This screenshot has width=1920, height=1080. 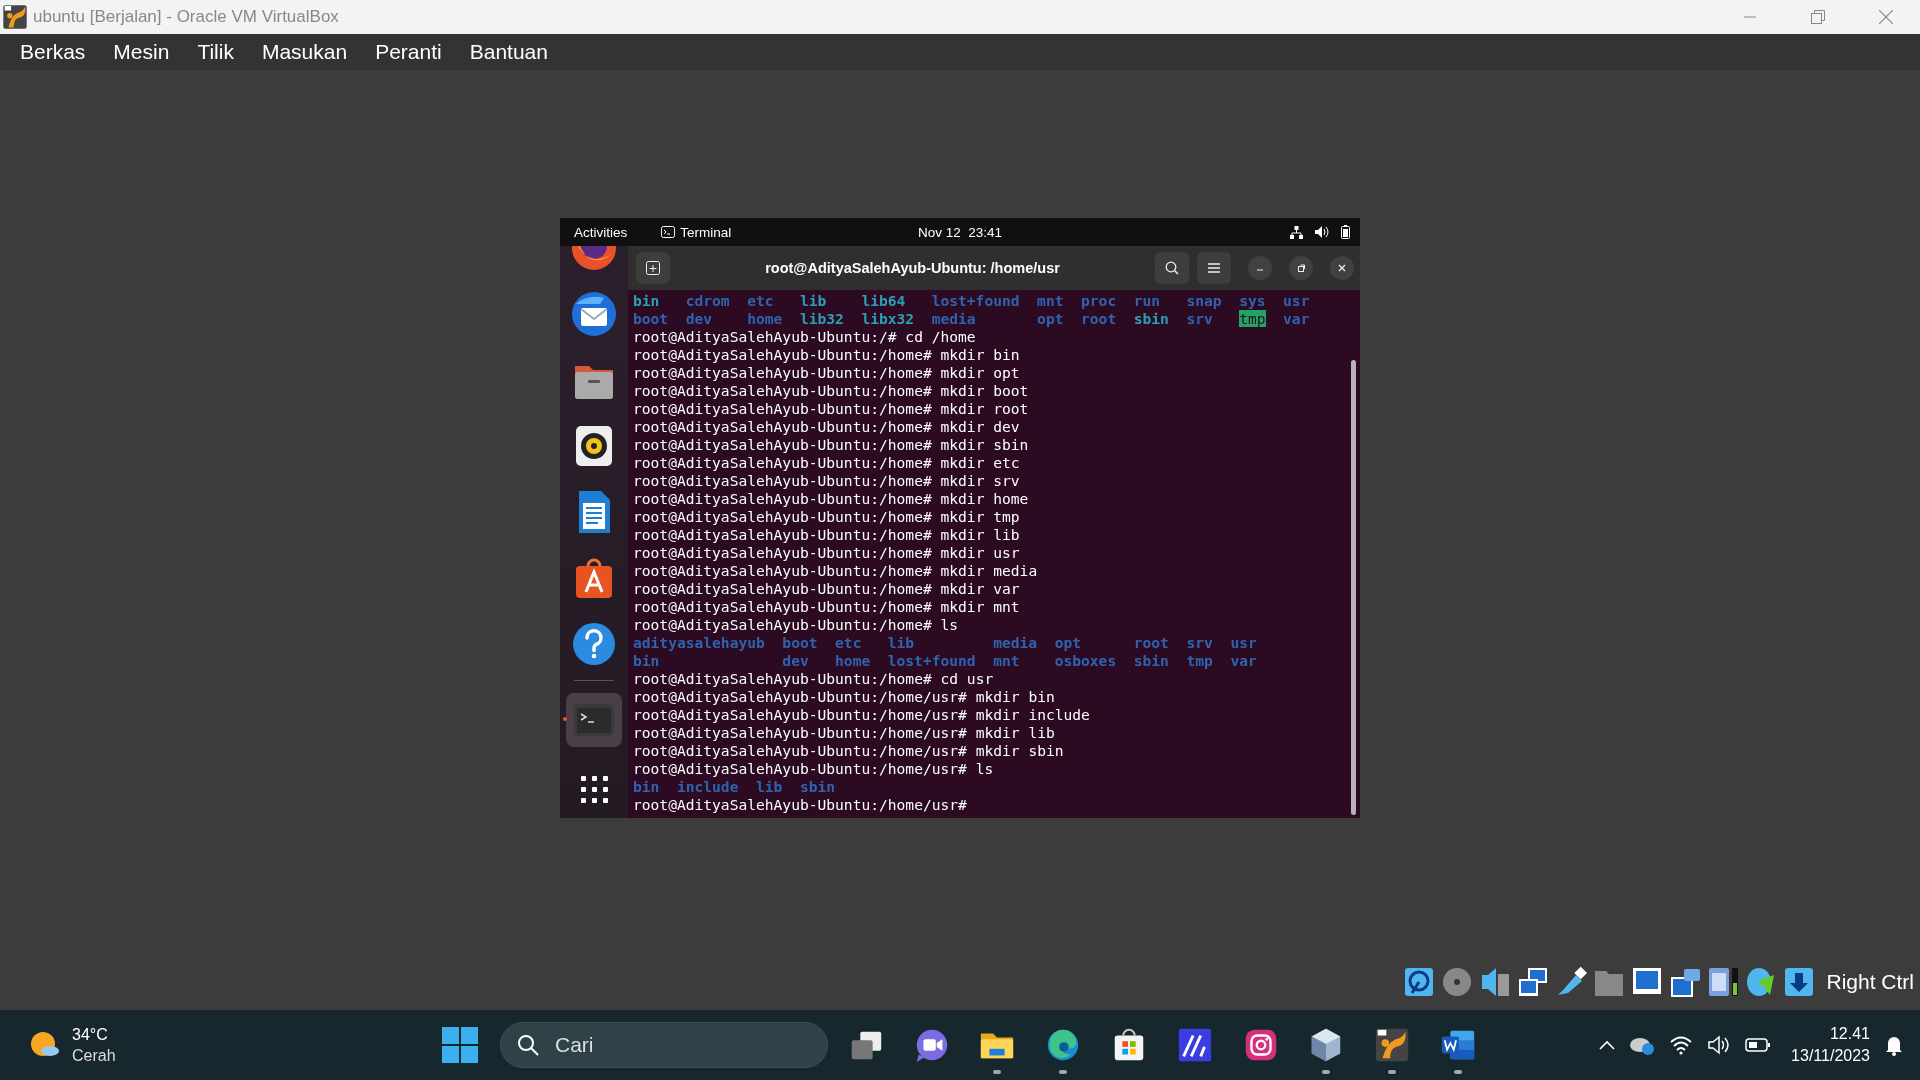 What do you see at coordinates (826, 480) in the screenshot?
I see `terminal-line: root@AdityaSalehAyub-Ubuntu:/home# mkdir srv` at bounding box center [826, 480].